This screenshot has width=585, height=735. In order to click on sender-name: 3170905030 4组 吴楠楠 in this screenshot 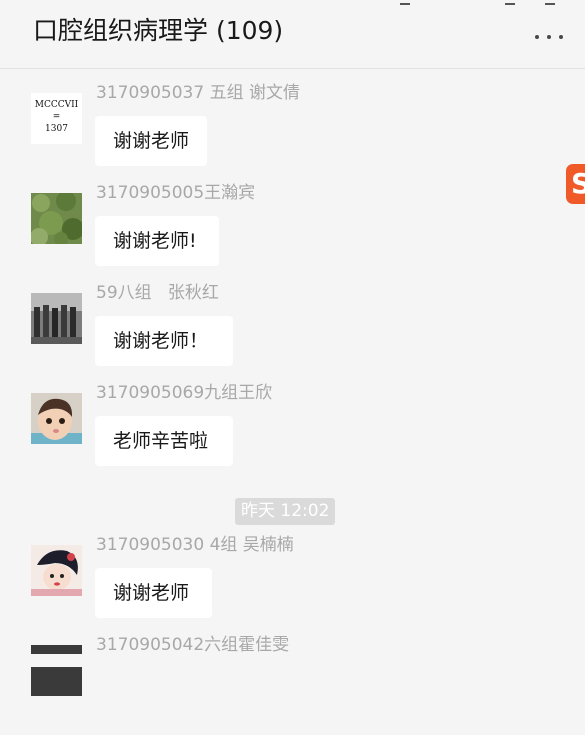, I will do `click(195, 545)`.